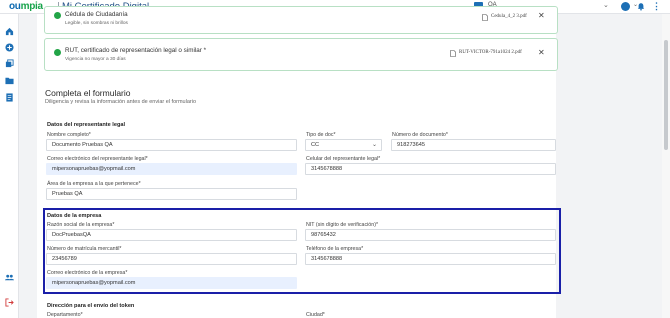 The image size is (670, 318). What do you see at coordinates (430, 259) in the screenshot?
I see `company-phone-field: 3145678888` at bounding box center [430, 259].